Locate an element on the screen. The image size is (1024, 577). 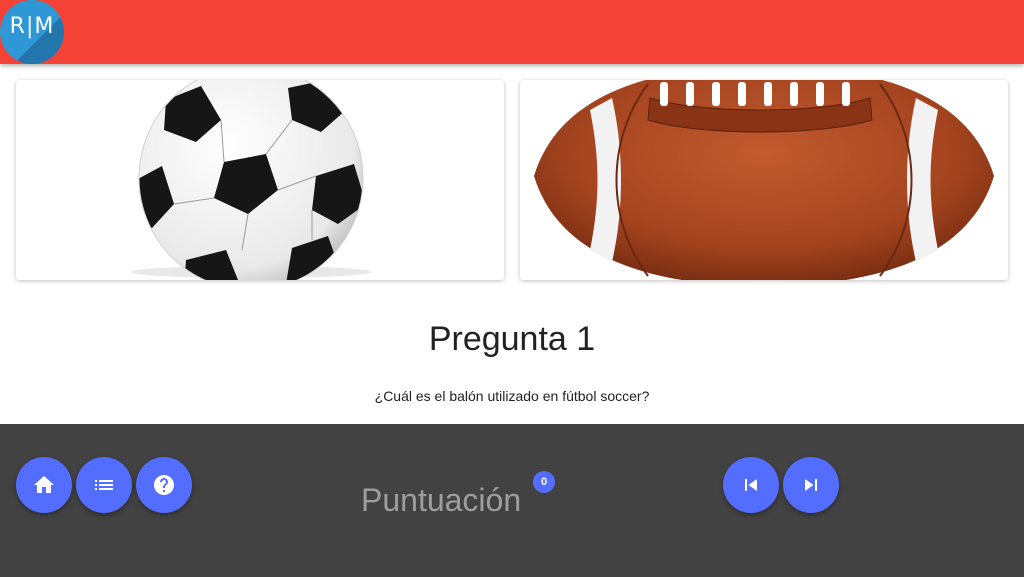
previous-question-button is located at coordinates (751, 485).